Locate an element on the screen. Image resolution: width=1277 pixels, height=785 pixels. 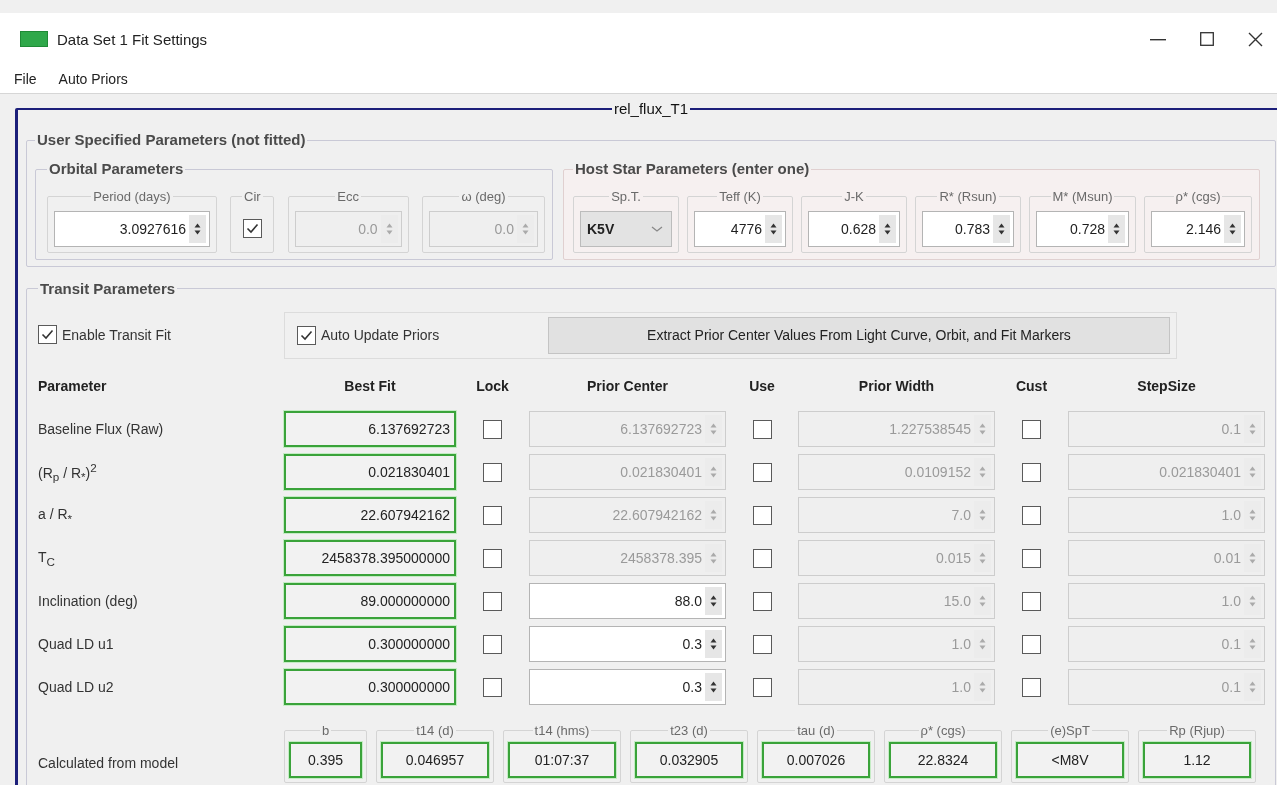
result-field: 1.12 is located at coordinates (1197, 760).